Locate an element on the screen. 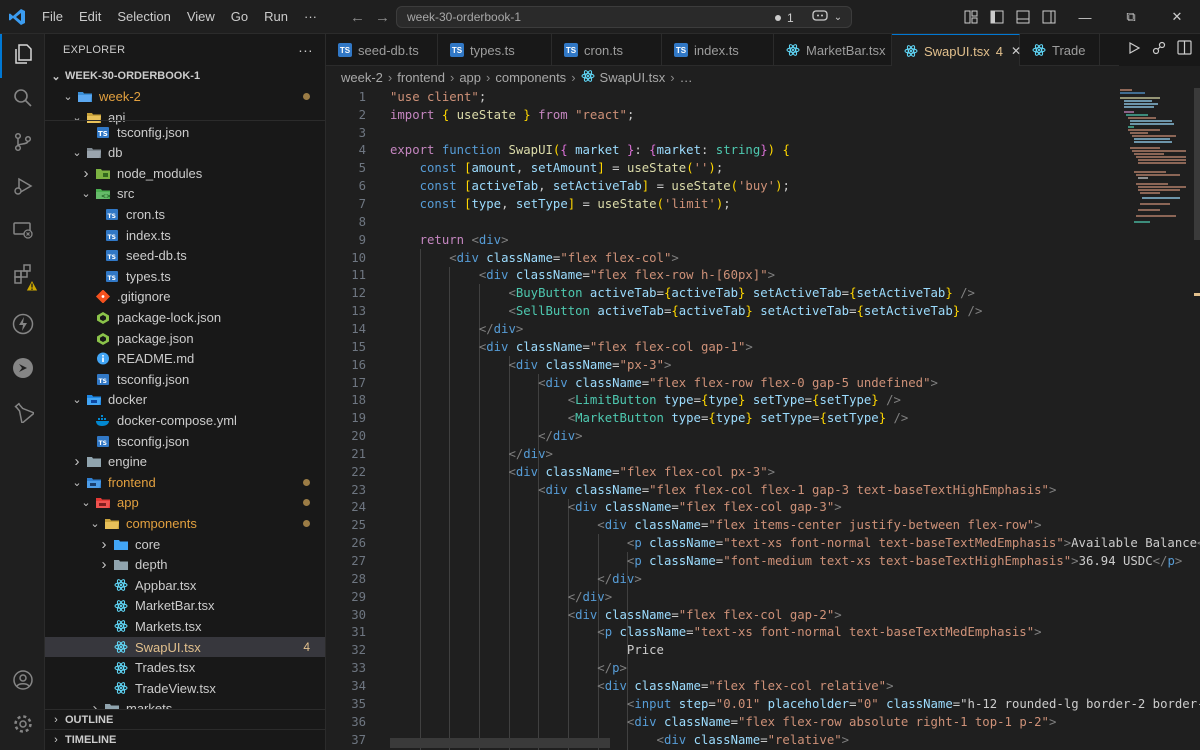  code-line: 22 <div className="flex flex-col px-3"> is located at coordinates (763, 472).